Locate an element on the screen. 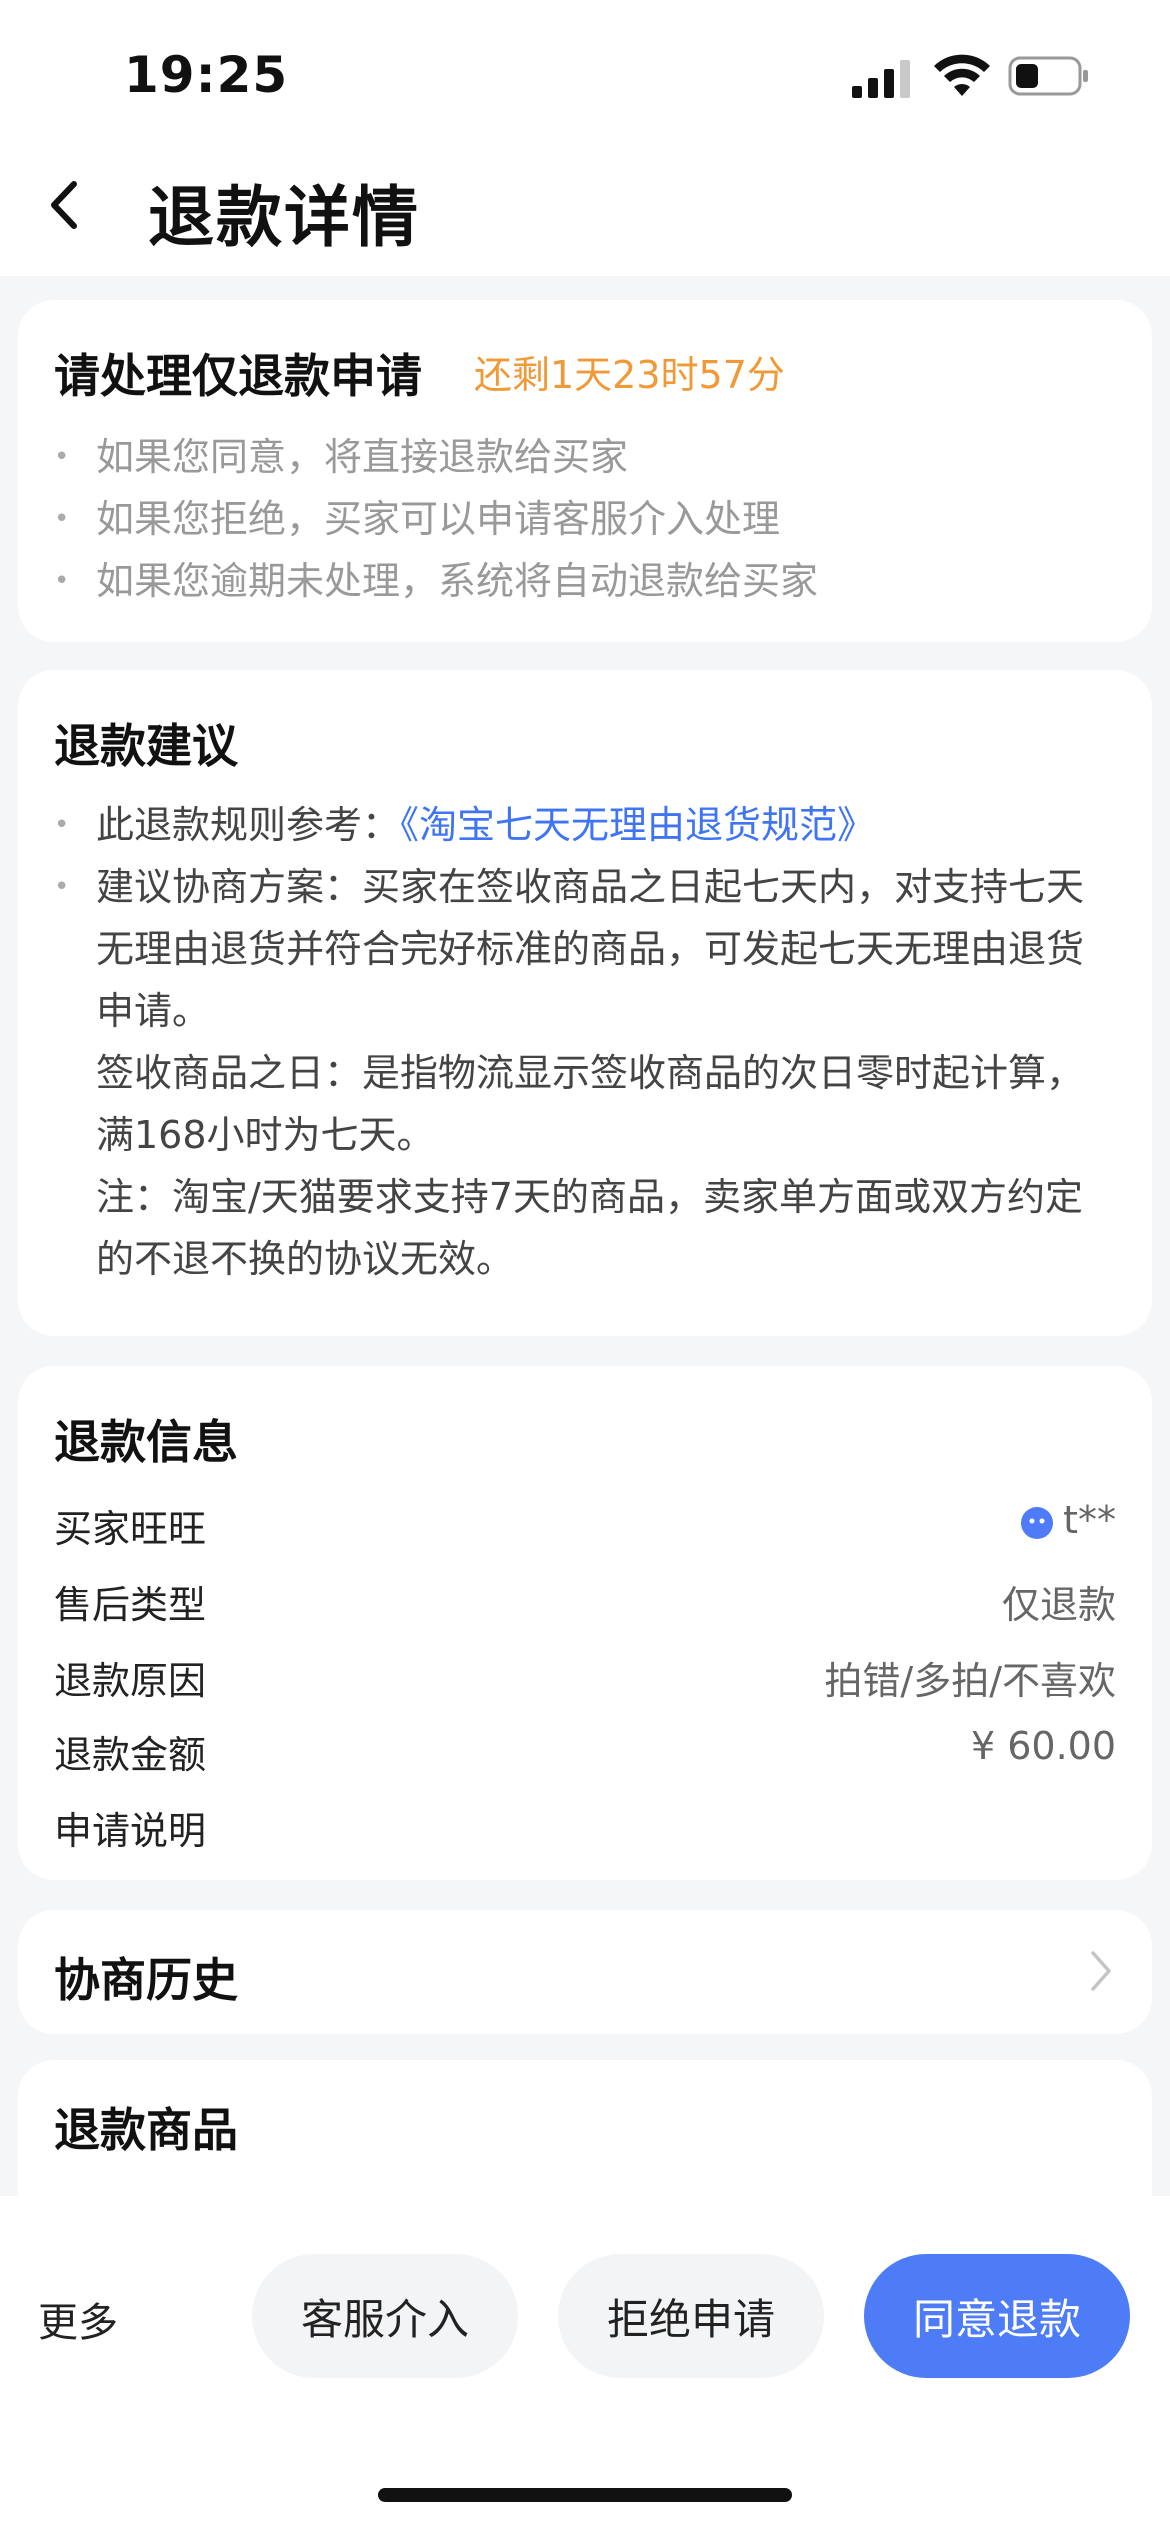 The width and height of the screenshot is (1170, 2532). wangwang-chat-icon is located at coordinates (1037, 1523).